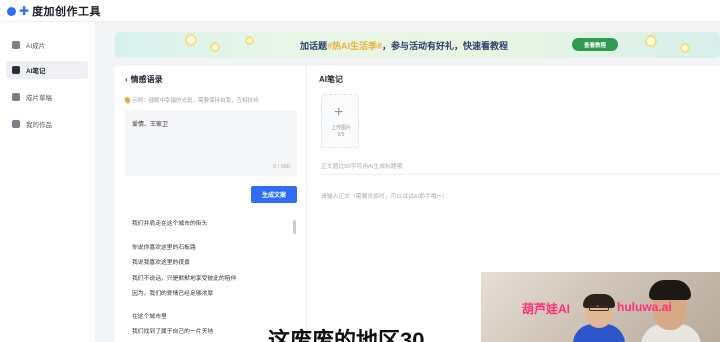 The image size is (720, 342). What do you see at coordinates (16, 97) in the screenshot?
I see `draft-icon` at bounding box center [16, 97].